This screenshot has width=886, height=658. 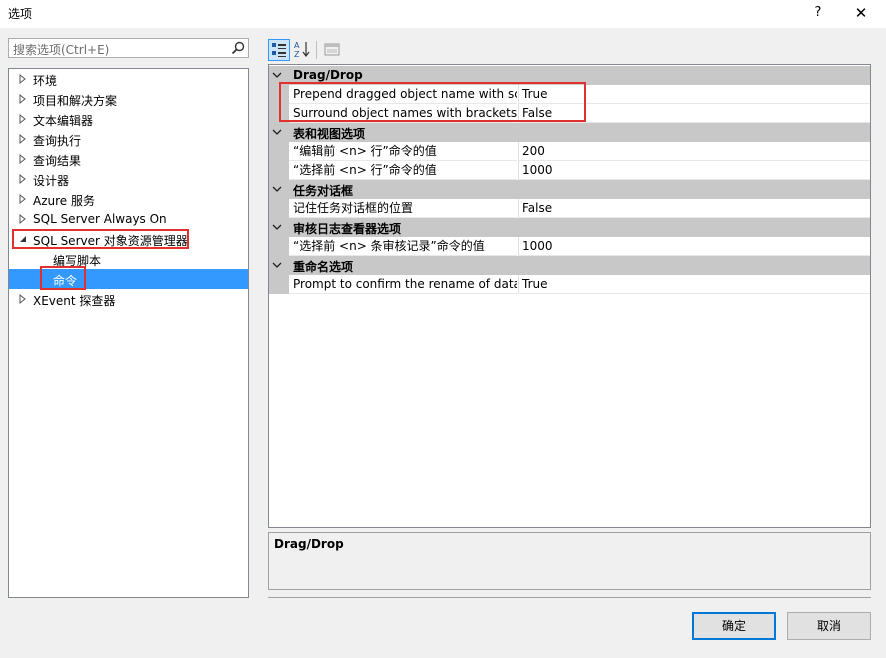 What do you see at coordinates (75, 101) in the screenshot?
I see `tree-item-label: 项目和解决方案` at bounding box center [75, 101].